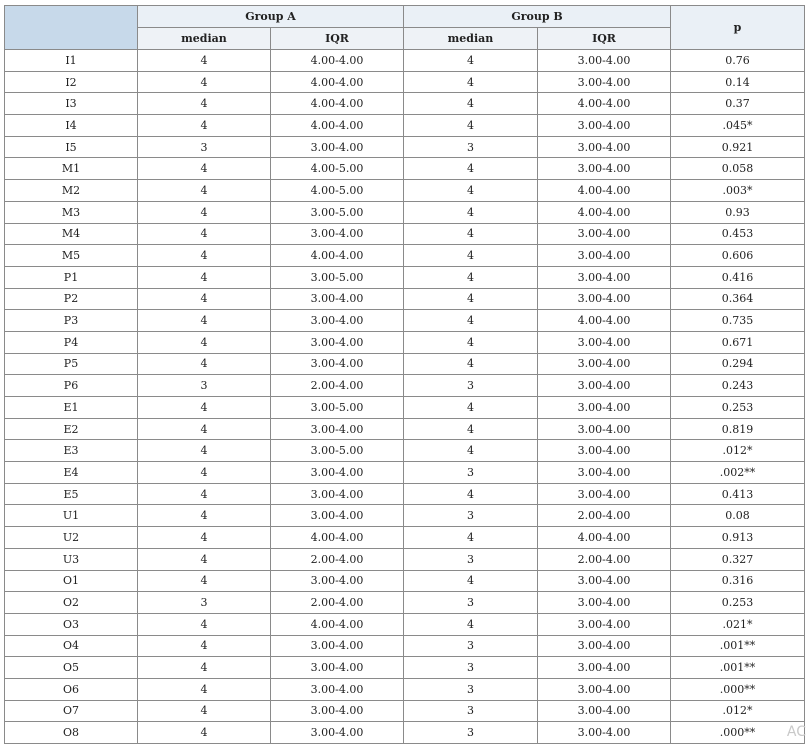  Describe the element at coordinates (404, 255) in the screenshot. I see `table-row: M5 4 4.00-4.00 4 3.00-4.00 0.606` at that location.